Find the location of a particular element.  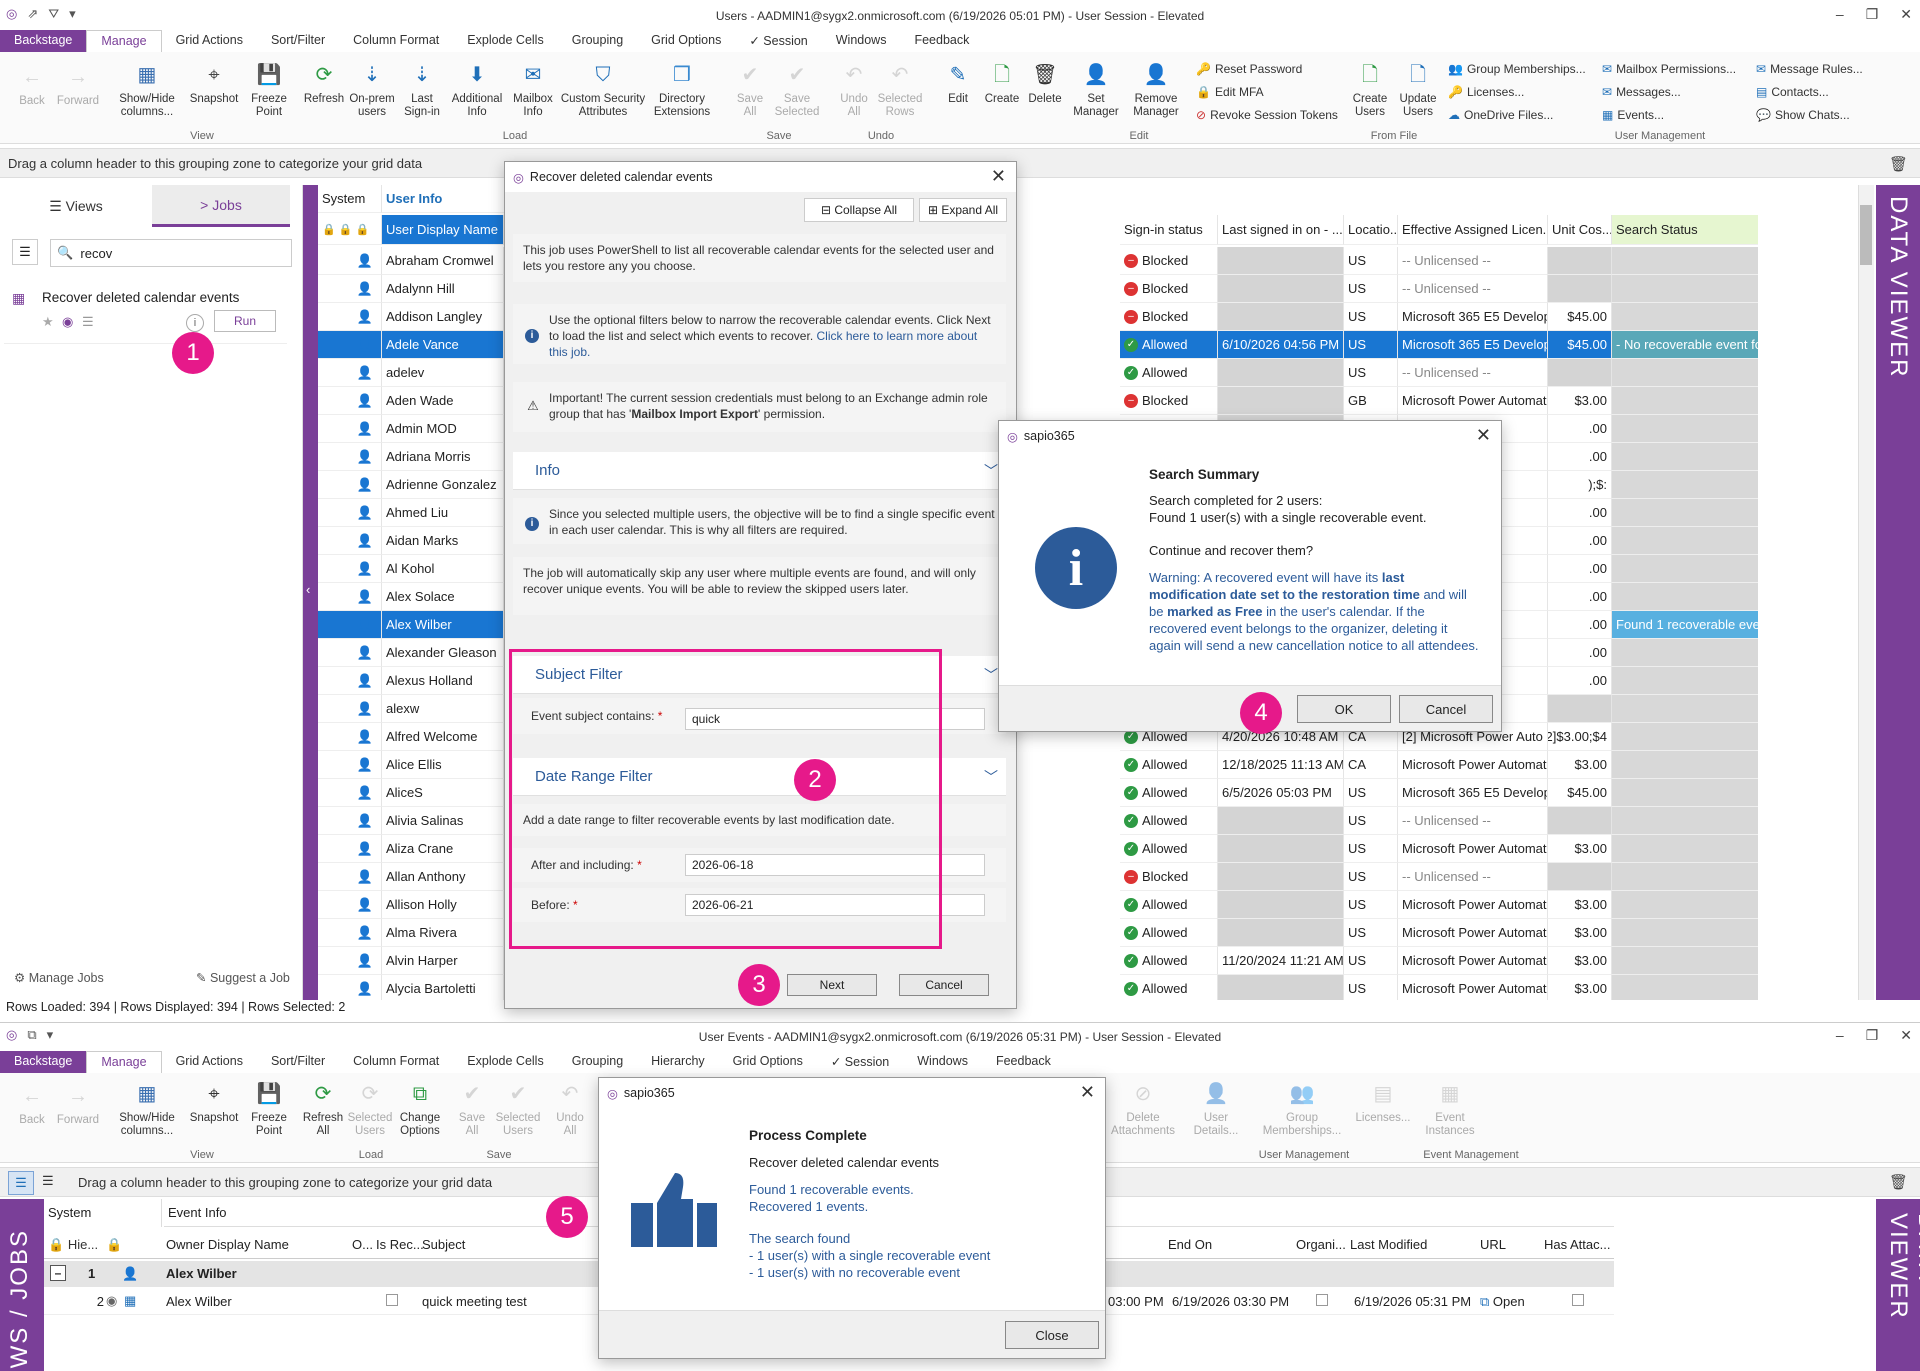

tab-windows: Windows is located at coordinates (942, 1062).